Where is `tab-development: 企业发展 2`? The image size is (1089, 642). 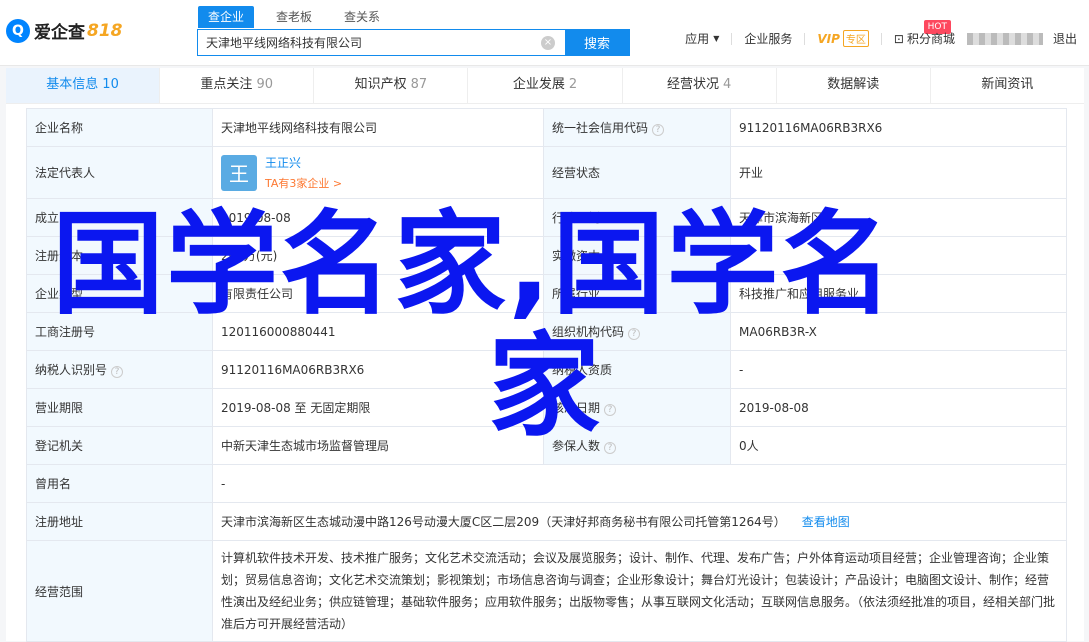
tab-development: 企业发展 2 is located at coordinates (545, 85).